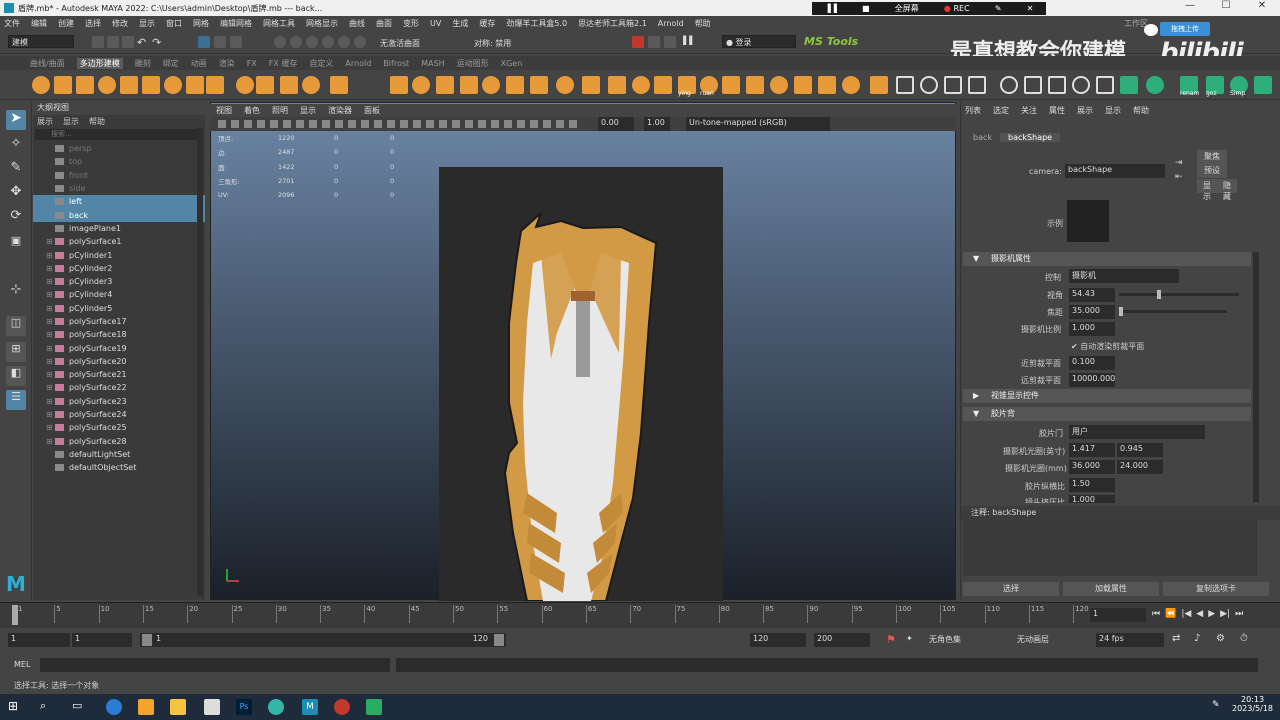 Image resolution: width=1280 pixels, height=720 pixels. What do you see at coordinates (344, 42) in the screenshot?
I see `snap-surface-icon` at bounding box center [344, 42].